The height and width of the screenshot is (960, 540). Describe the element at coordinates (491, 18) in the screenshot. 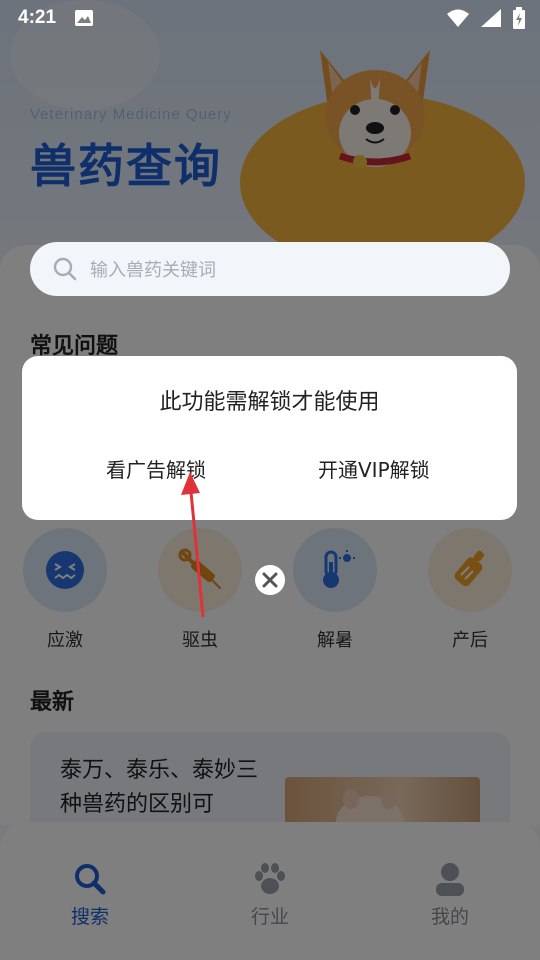

I see `cellular-signal-icon` at that location.